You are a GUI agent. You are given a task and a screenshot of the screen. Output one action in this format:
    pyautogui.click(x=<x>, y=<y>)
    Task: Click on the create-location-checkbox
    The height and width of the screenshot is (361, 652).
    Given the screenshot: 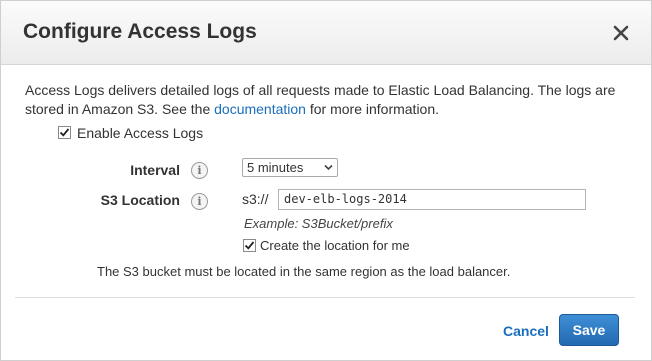 What is the action you would take?
    pyautogui.click(x=249, y=246)
    